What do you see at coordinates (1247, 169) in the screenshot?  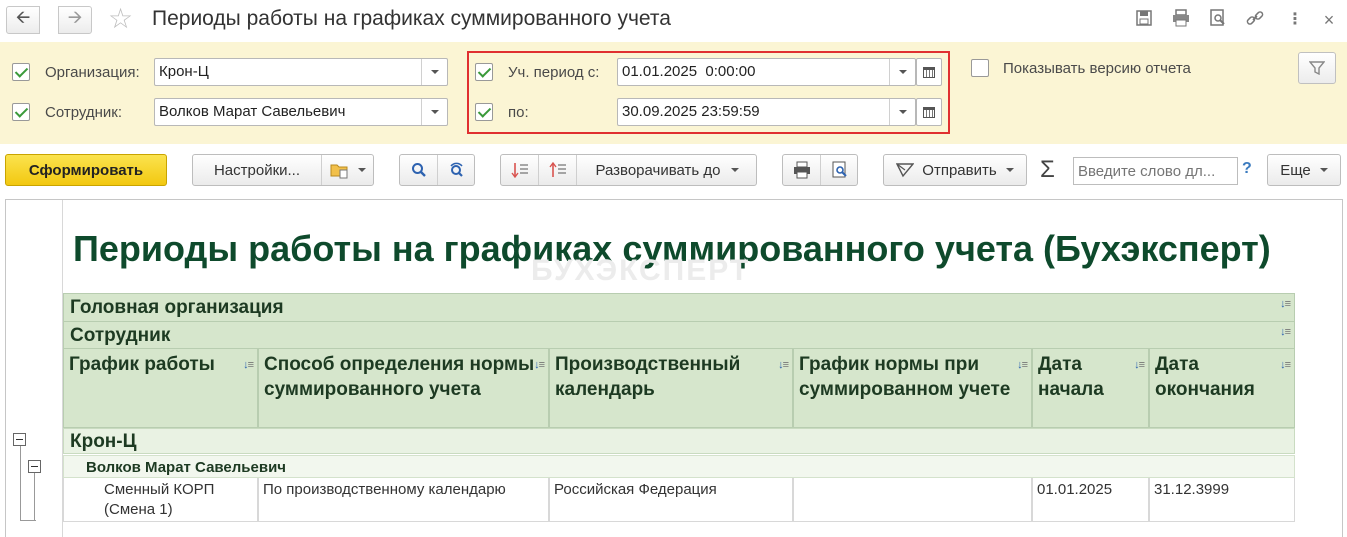 I see `help-icon: ?` at bounding box center [1247, 169].